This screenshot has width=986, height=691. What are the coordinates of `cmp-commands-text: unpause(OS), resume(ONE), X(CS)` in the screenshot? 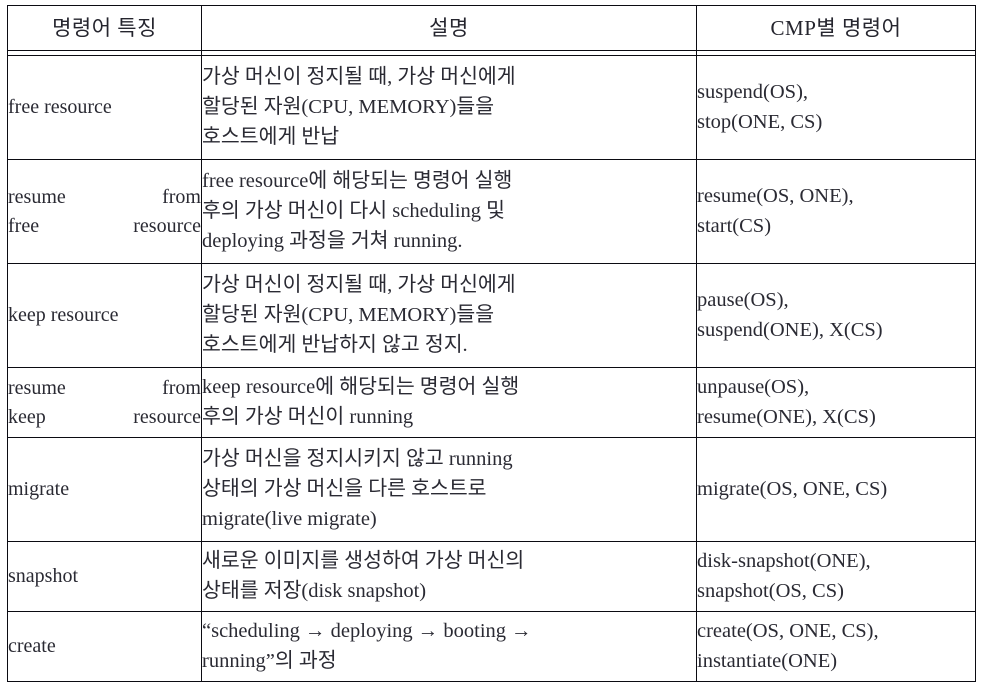 It's located at (786, 401).